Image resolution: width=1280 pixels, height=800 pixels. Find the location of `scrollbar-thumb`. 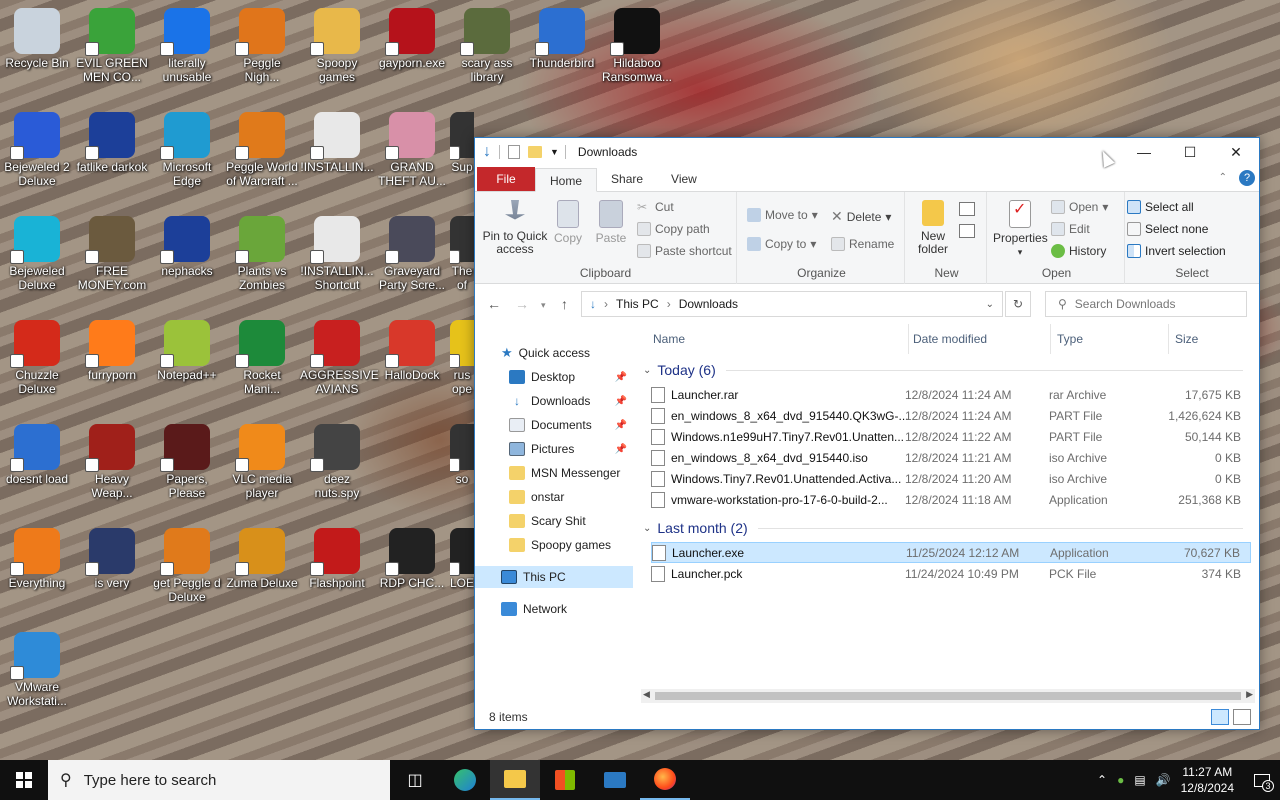

scrollbar-thumb is located at coordinates (948, 696).